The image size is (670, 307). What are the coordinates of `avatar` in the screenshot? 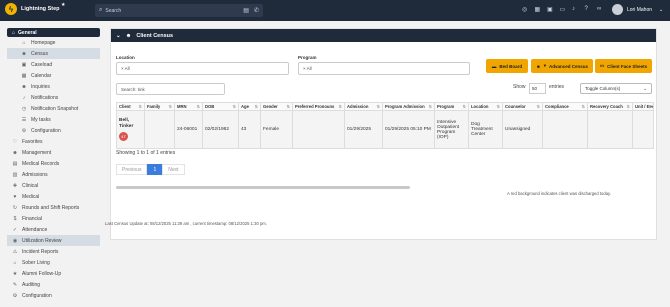 It's located at (617, 9).